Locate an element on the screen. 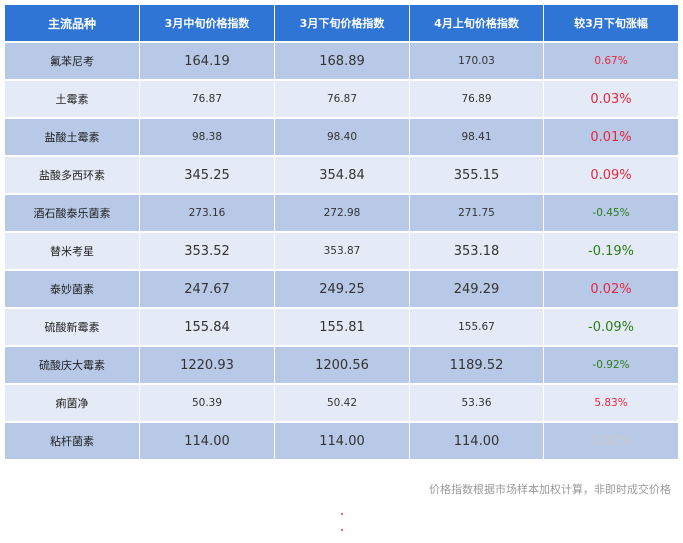 The image size is (683, 543). variety-name: 硫酸庆大霉素 is located at coordinates (72, 366).